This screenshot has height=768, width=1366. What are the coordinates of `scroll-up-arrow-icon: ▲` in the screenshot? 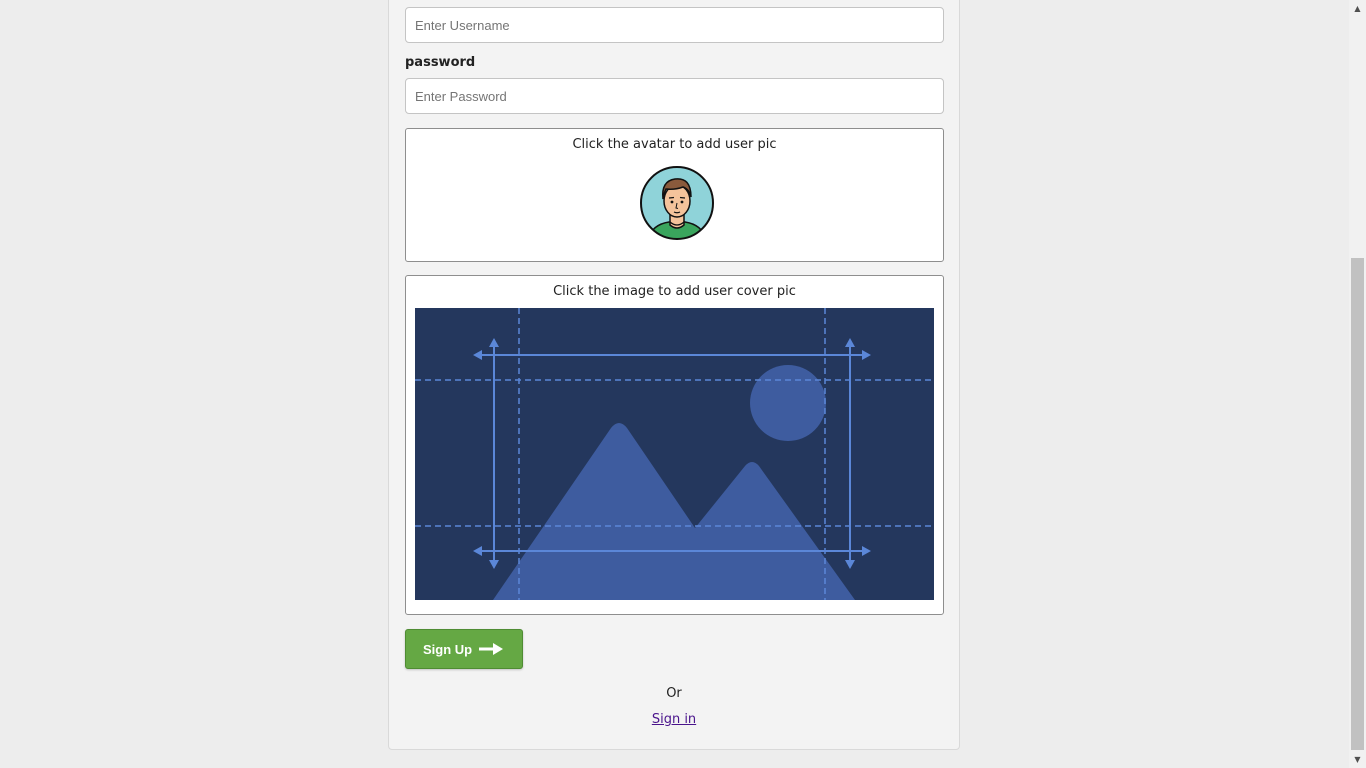 It's located at (1357, 8).